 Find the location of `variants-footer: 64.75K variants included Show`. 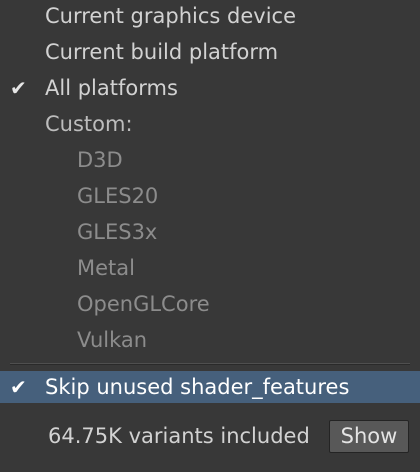

variants-footer: 64.75K variants included Show is located at coordinates (210, 438).